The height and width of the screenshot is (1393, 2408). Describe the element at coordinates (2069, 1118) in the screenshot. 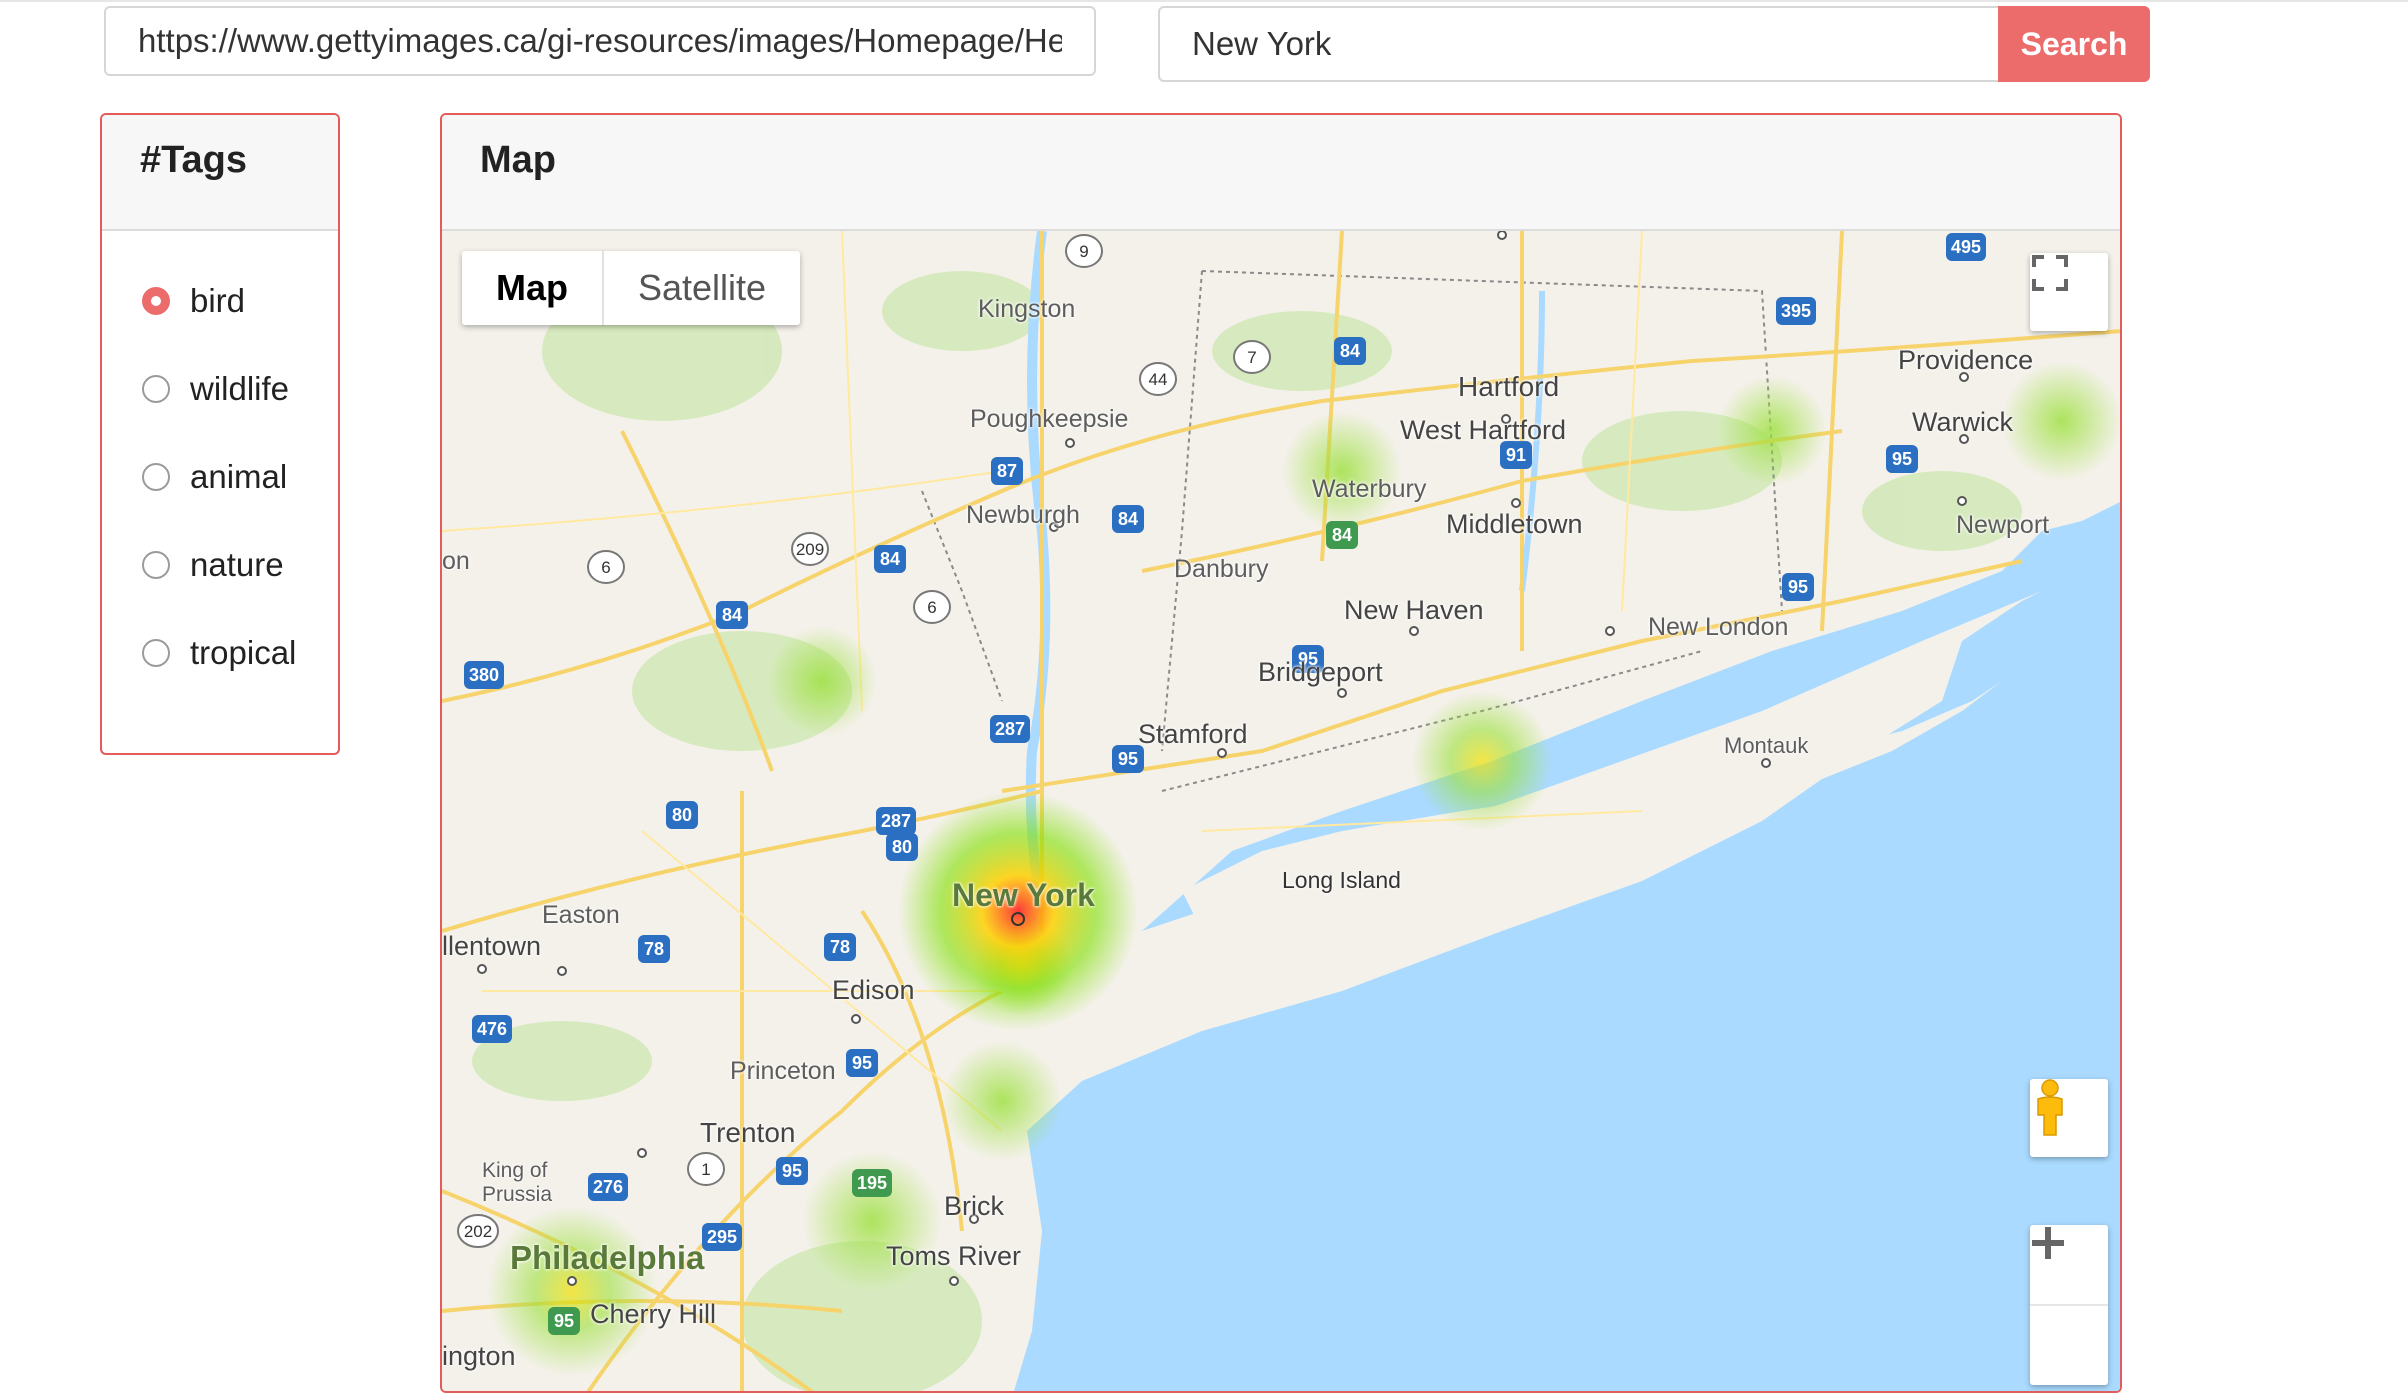

I see `street-view-button` at that location.